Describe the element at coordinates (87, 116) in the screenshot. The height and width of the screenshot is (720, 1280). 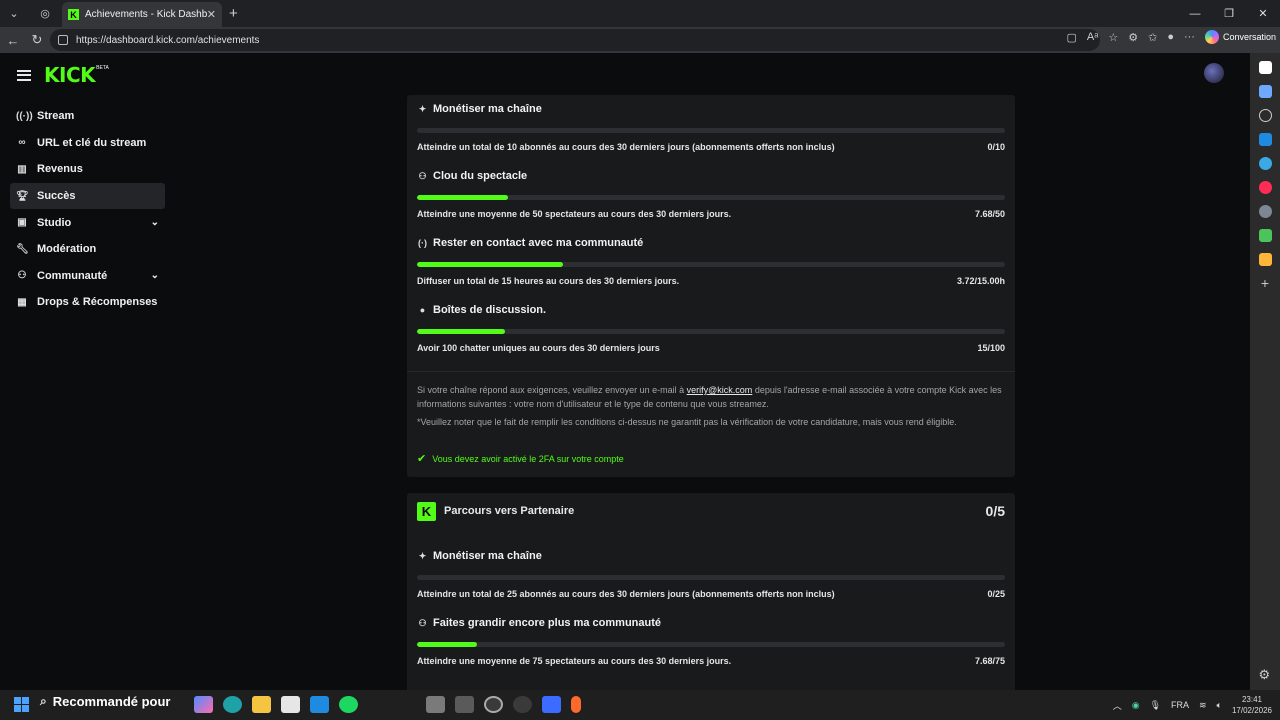
I see `sidebar-item-stream: ((·)) Stream` at that location.